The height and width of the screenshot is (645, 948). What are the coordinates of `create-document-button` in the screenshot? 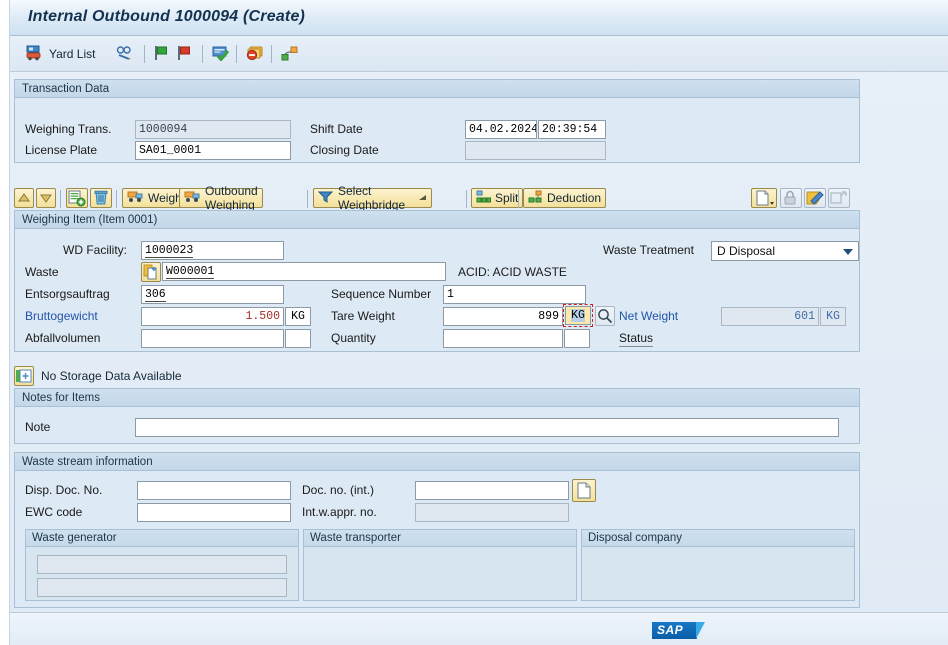 It's located at (584, 490).